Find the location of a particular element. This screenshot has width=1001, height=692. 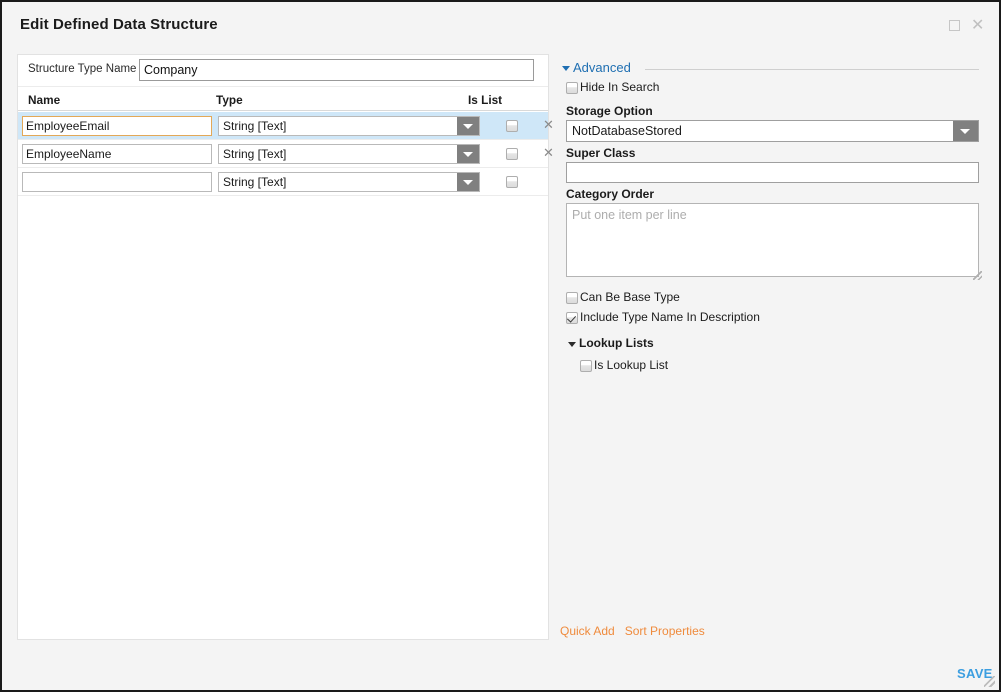

lookup-lists-label: Lookup Lists is located at coordinates (616, 343).